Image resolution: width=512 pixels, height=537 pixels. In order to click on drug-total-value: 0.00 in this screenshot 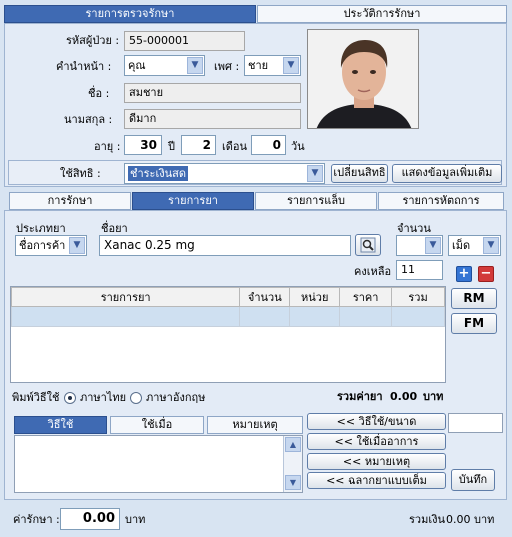, I will do `click(404, 396)`.